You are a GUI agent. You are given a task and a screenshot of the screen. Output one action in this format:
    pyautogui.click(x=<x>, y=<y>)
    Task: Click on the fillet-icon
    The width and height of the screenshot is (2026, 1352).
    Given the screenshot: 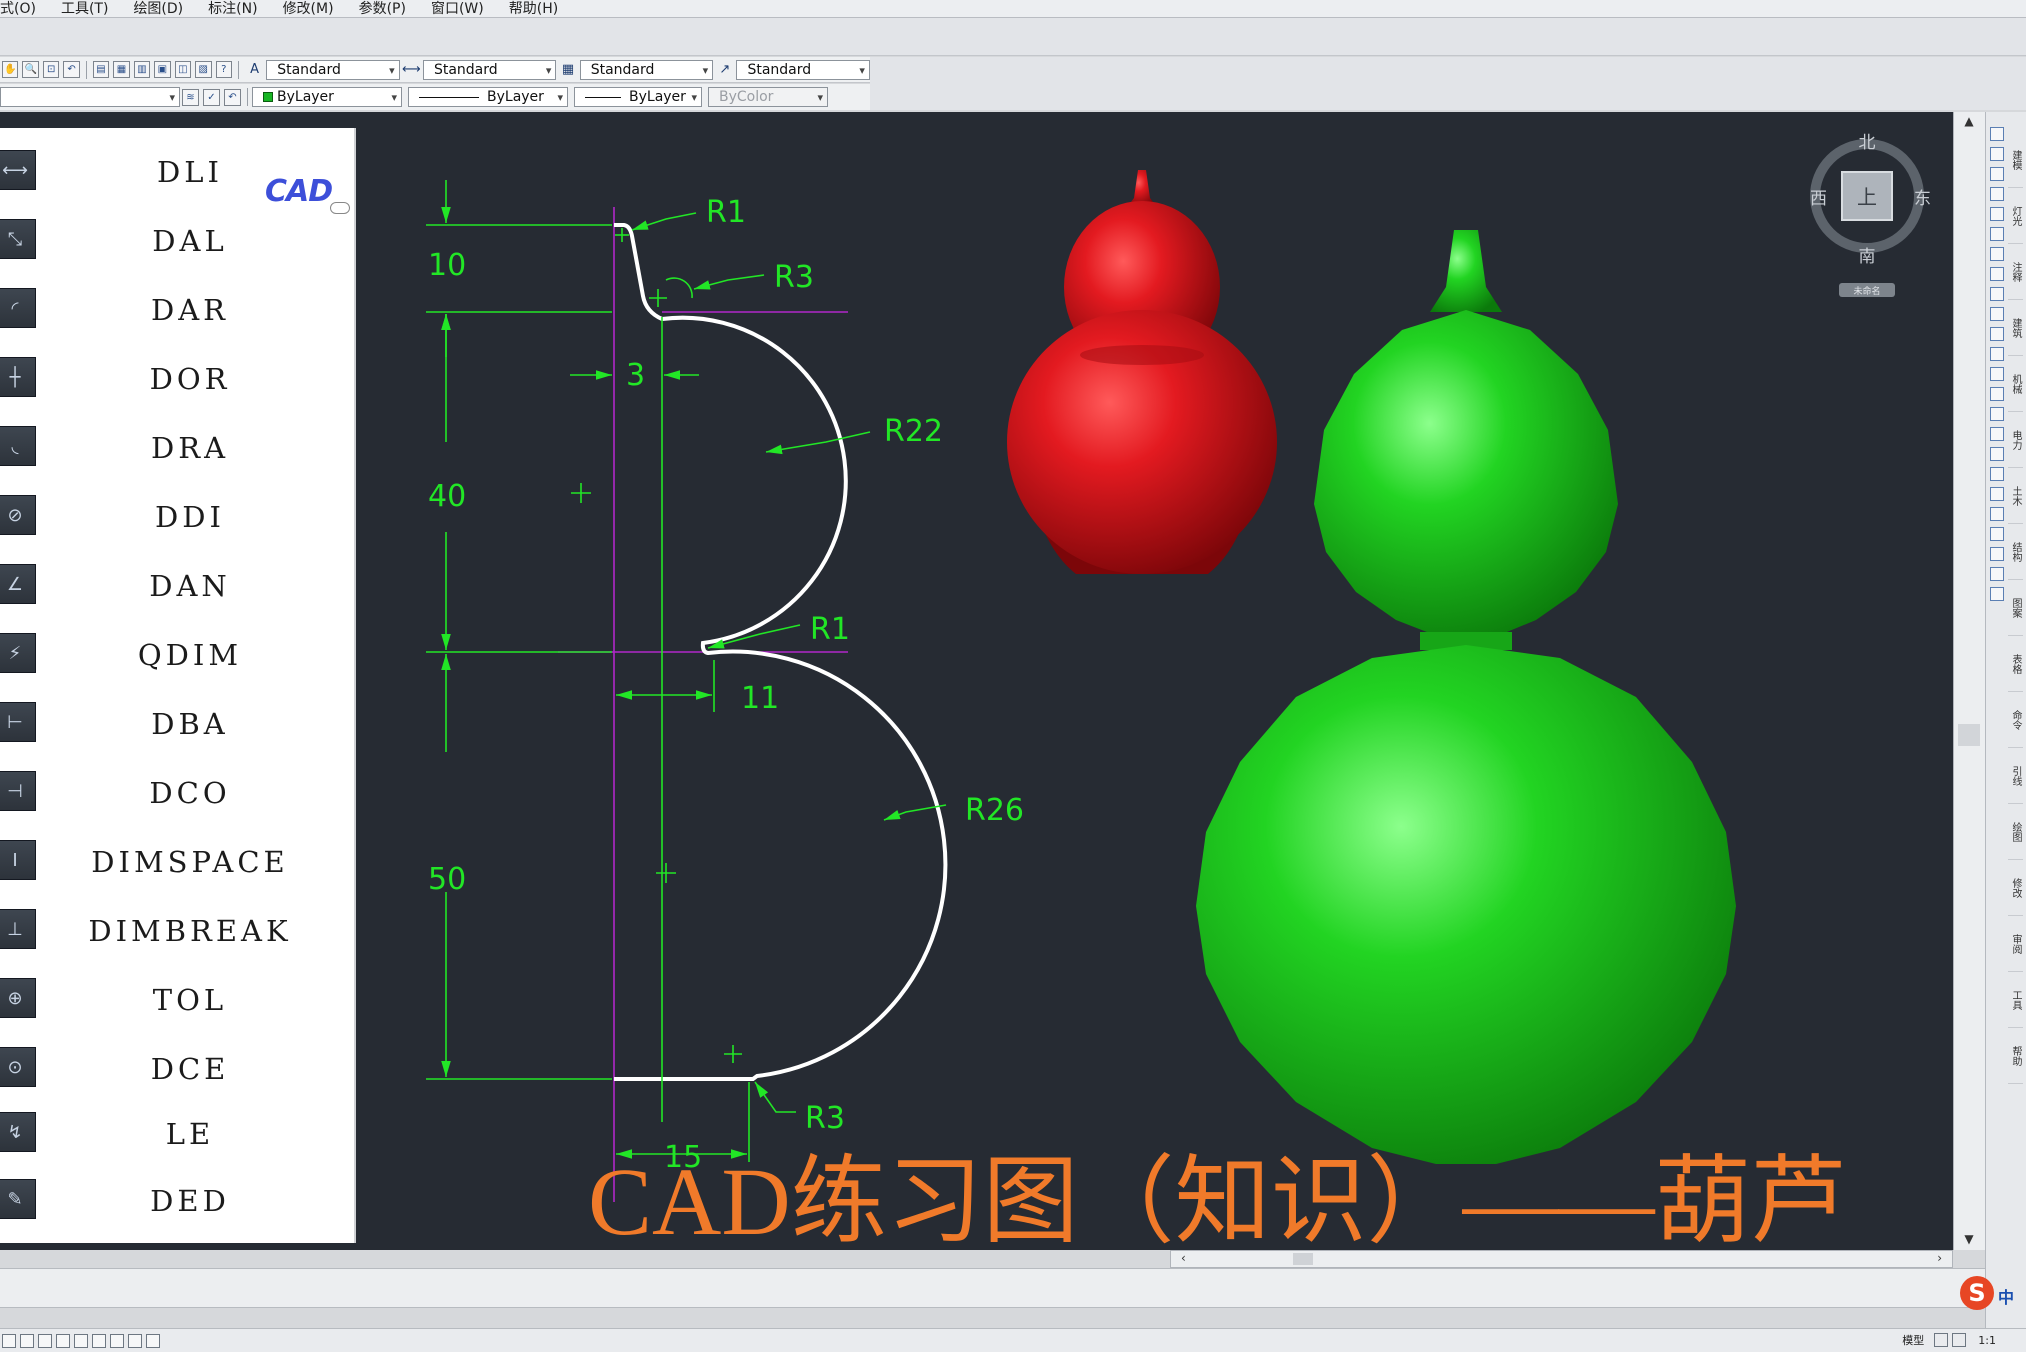 What is the action you would take?
    pyautogui.click(x=1997, y=414)
    